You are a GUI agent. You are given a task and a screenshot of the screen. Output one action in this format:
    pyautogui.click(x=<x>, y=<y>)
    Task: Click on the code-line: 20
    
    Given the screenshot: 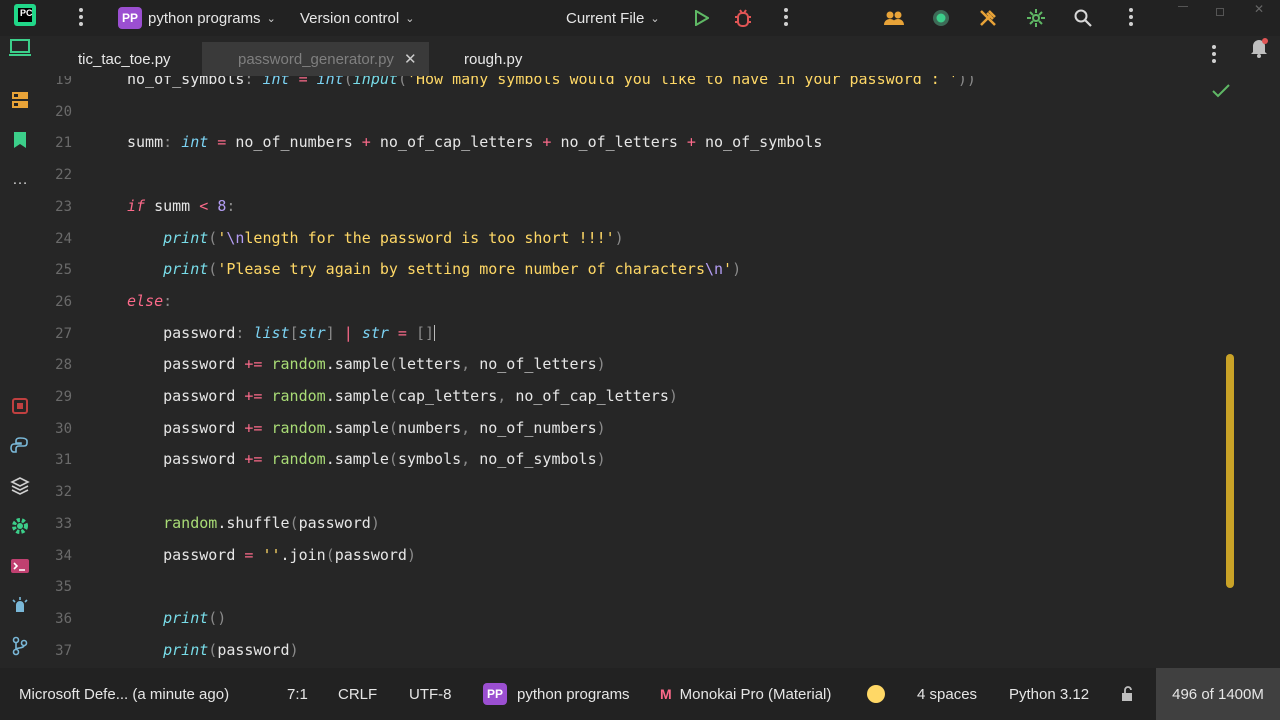 What is the action you would take?
    pyautogui.click(x=640, y=113)
    